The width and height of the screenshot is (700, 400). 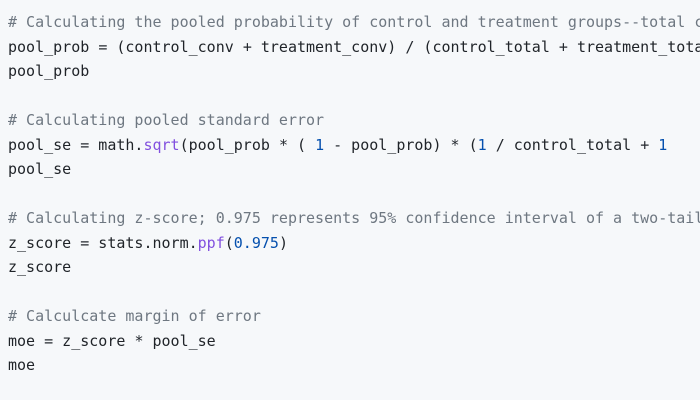 I want to click on code-token: pool_prob), so click(x=396, y=144).